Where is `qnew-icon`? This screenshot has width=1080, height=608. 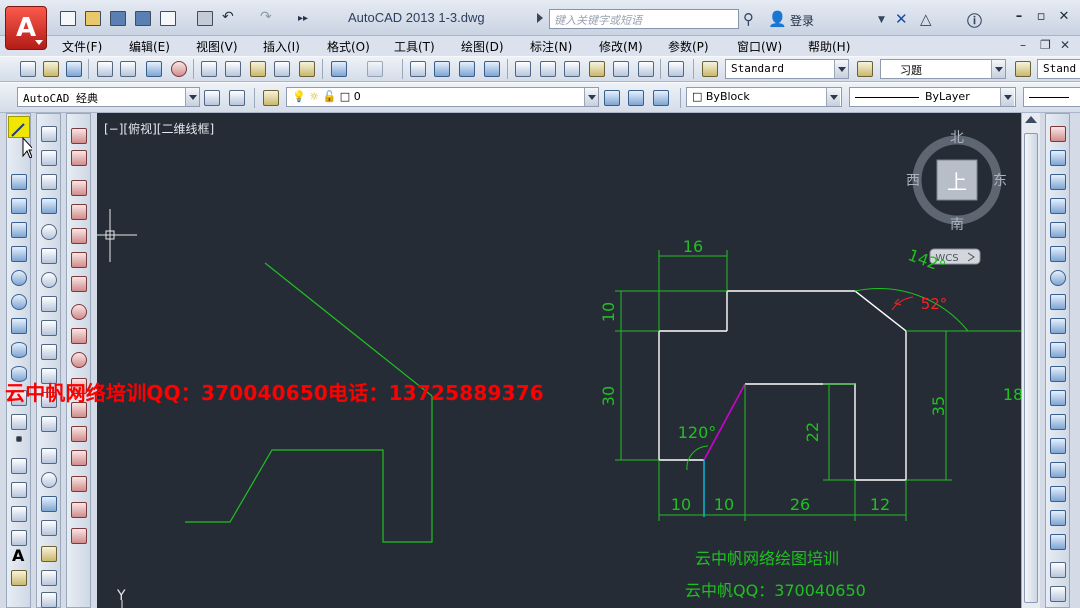 qnew-icon is located at coordinates (28, 69).